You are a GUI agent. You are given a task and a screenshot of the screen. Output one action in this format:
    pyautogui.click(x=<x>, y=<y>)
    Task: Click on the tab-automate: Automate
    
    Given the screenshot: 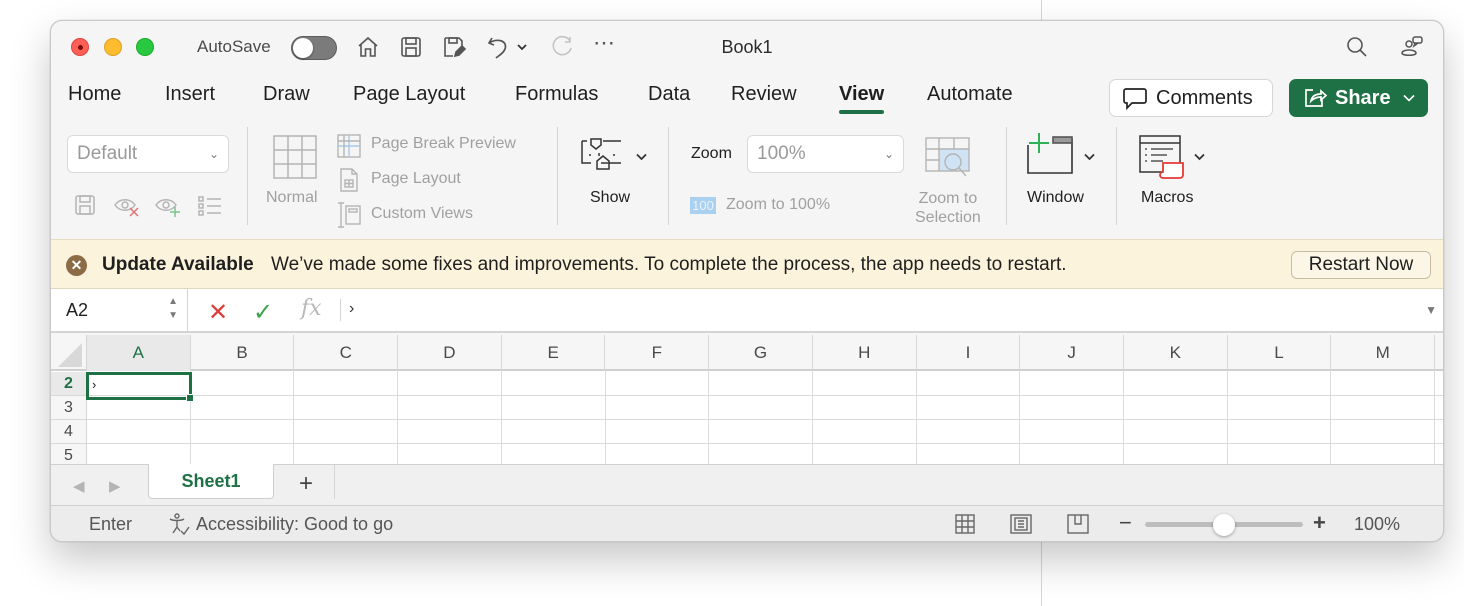 What is the action you would take?
    pyautogui.click(x=970, y=94)
    